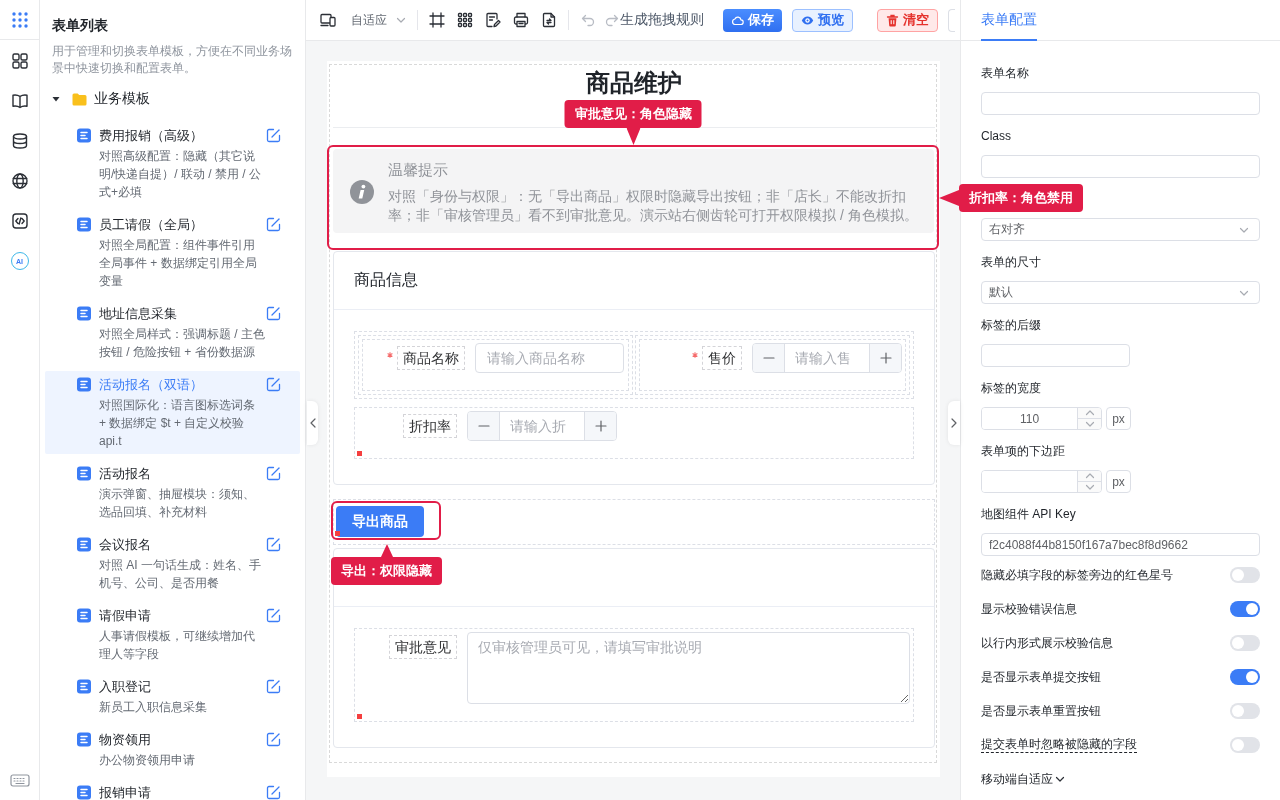  Describe the element at coordinates (125, 739) in the screenshot. I see `template-title: 物资领用` at that location.